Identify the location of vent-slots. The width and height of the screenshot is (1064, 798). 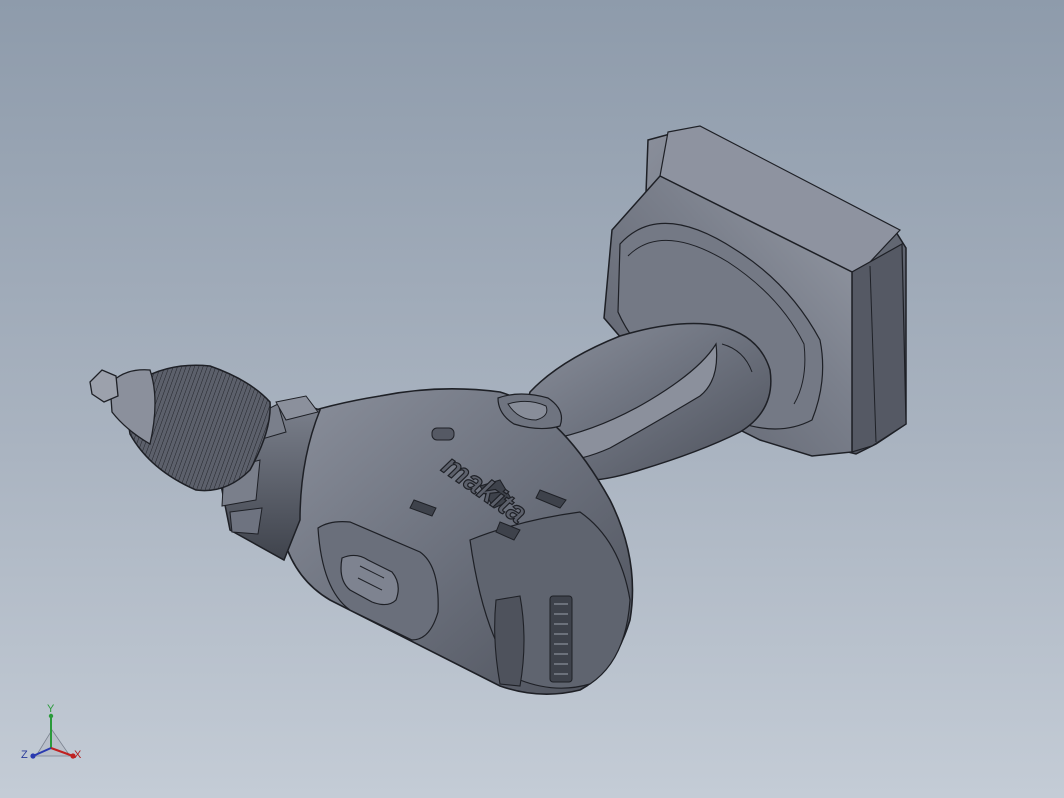
(561, 639).